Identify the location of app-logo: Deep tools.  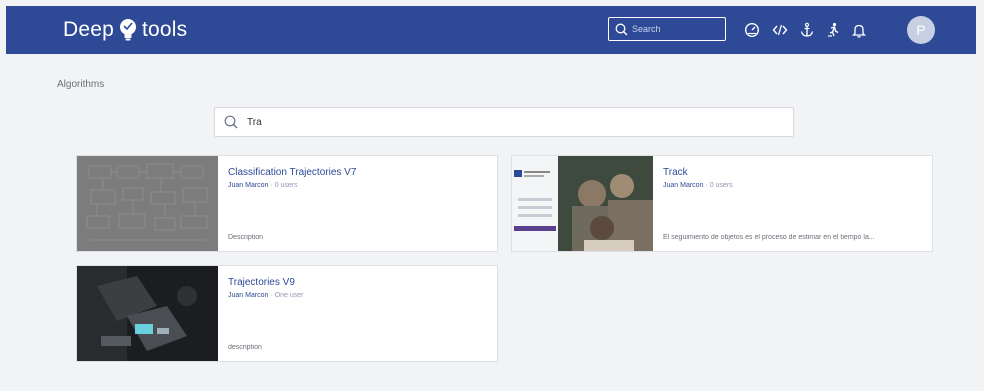
(125, 30).